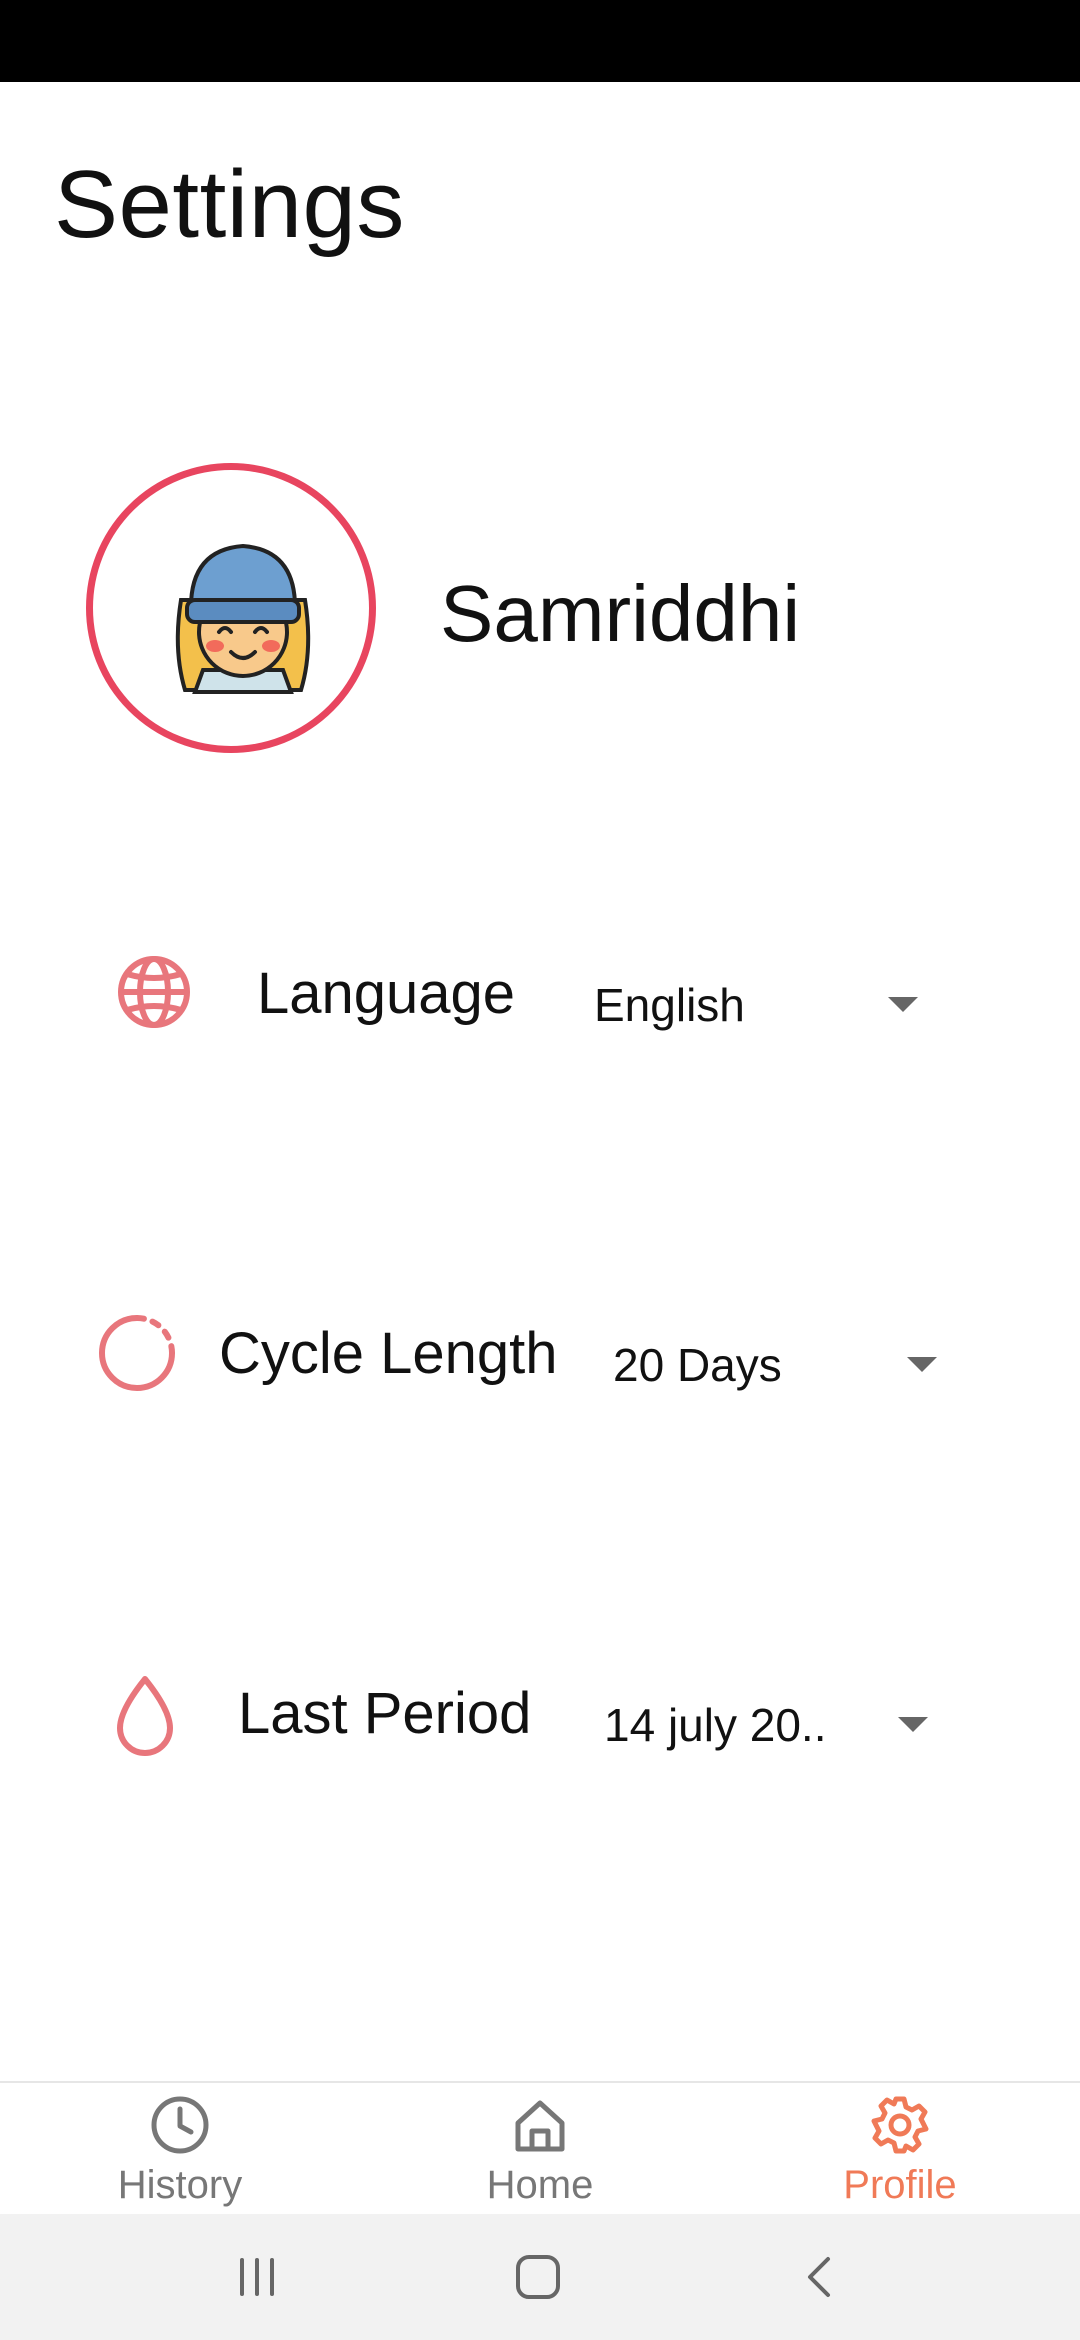 Image resolution: width=1080 pixels, height=2340 pixels. Describe the element at coordinates (900, 2125) in the screenshot. I see `gear-icon` at that location.